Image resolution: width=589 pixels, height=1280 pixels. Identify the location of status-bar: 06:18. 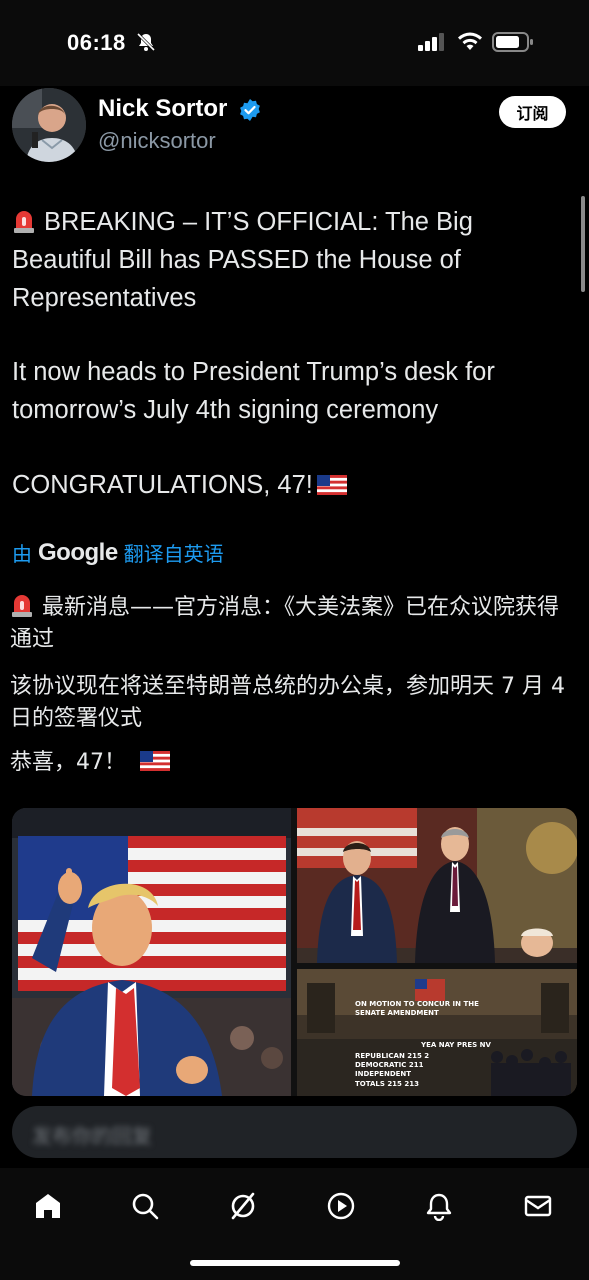
(294, 43).